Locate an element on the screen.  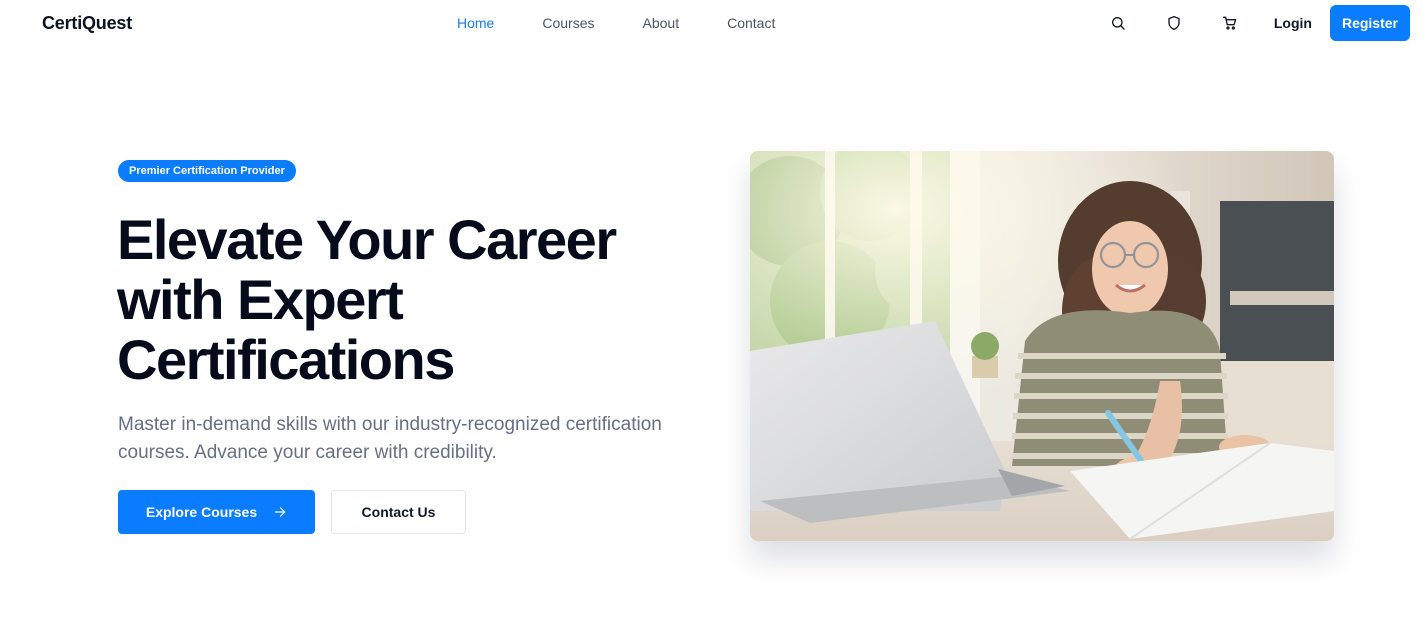
explore-courses-label: Explore Courses is located at coordinates (201, 512).